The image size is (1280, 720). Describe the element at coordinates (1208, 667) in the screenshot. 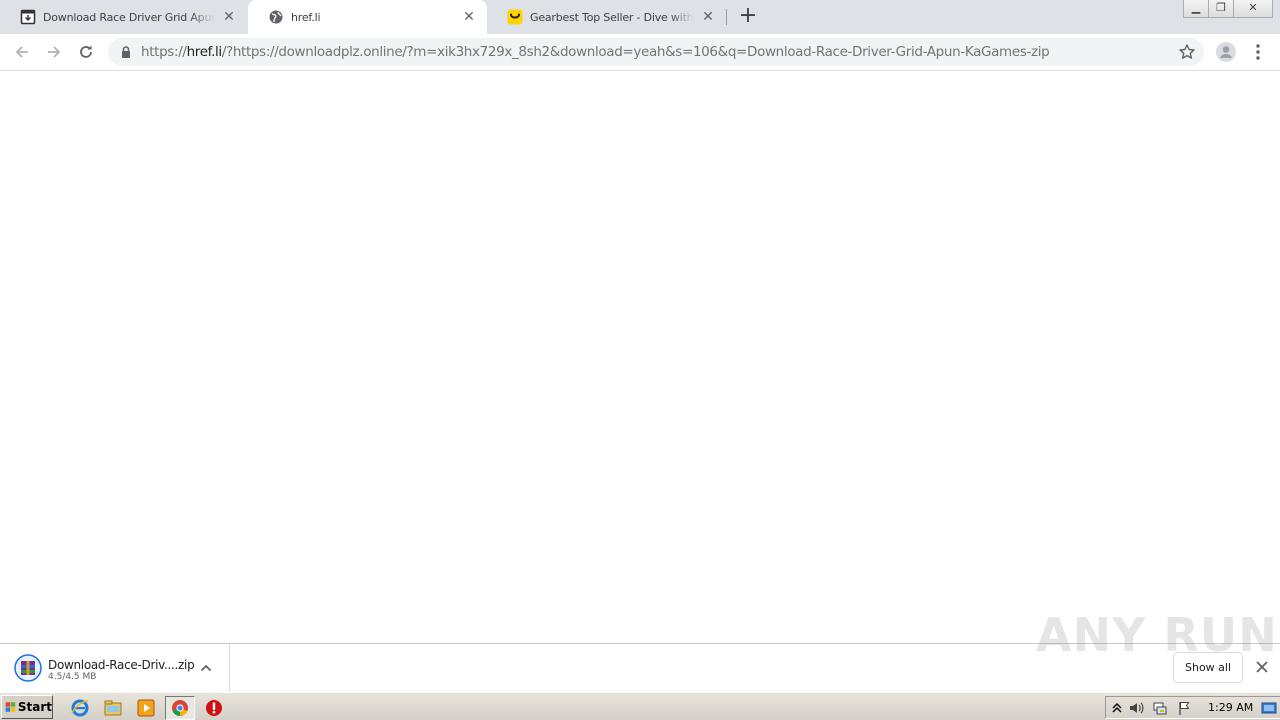

I see `show-all-button: Show all` at that location.